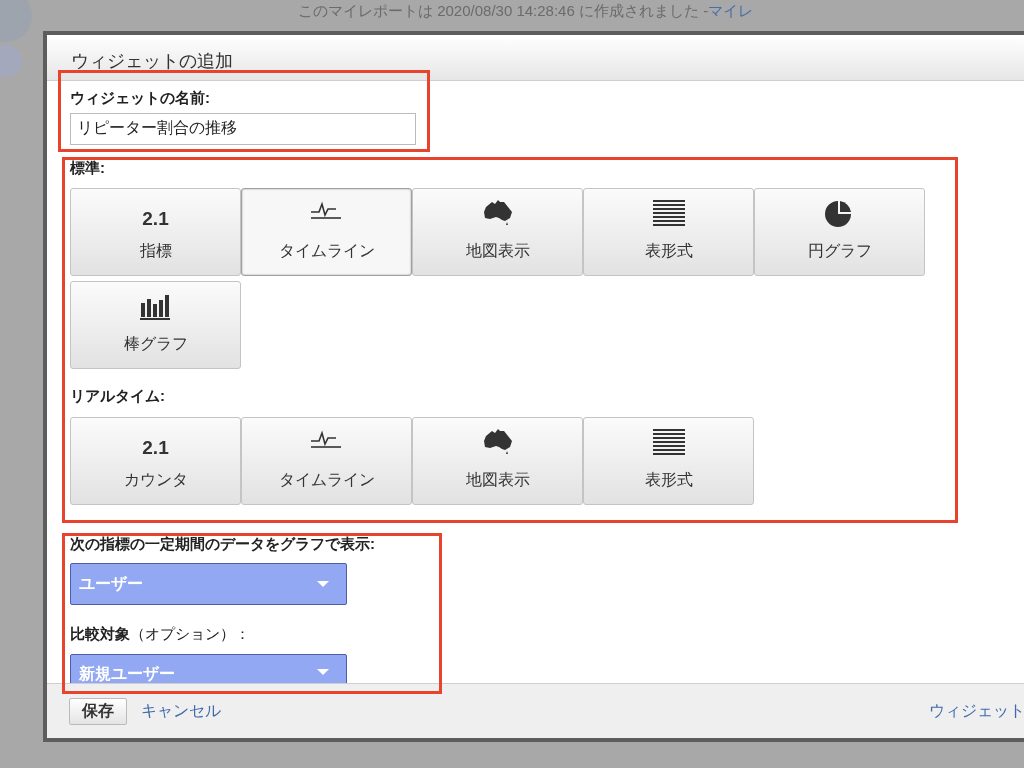  What do you see at coordinates (155, 325) in the screenshot?
I see `widget-type-button: 棒グラフ` at bounding box center [155, 325].